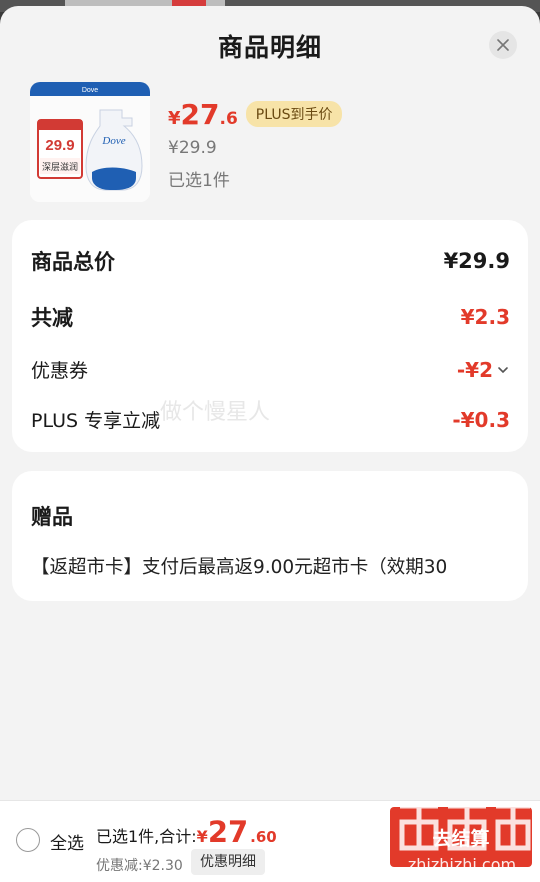 This screenshot has height=882, width=540. Describe the element at coordinates (476, 261) in the screenshot. I see `total-price-value: ¥29.9` at that location.